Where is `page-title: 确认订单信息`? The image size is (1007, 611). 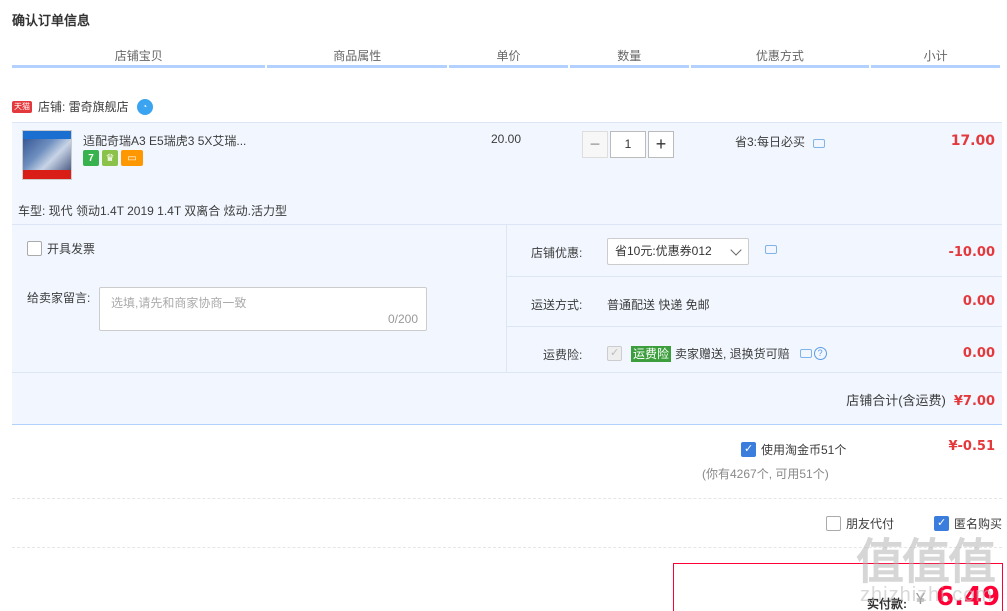 page-title: 确认订单信息 is located at coordinates (51, 20).